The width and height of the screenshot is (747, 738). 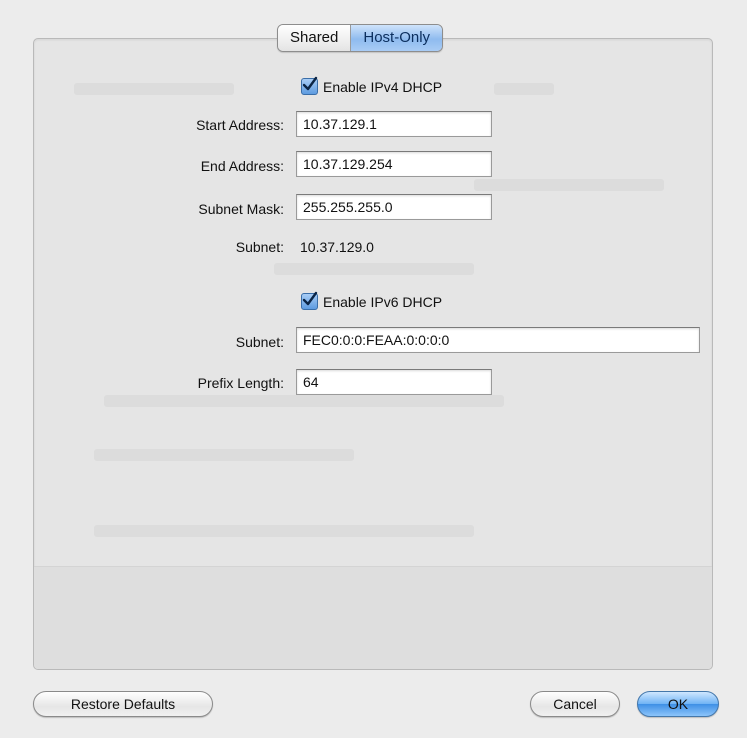 What do you see at coordinates (383, 86) in the screenshot?
I see `enable-ipv4-dhcp-label: Enable IPv4 DHCP` at bounding box center [383, 86].